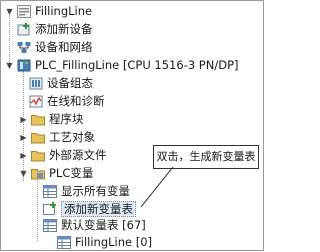 The image size is (320, 252). What do you see at coordinates (24, 11) in the screenshot?
I see `project-icon` at bounding box center [24, 11].